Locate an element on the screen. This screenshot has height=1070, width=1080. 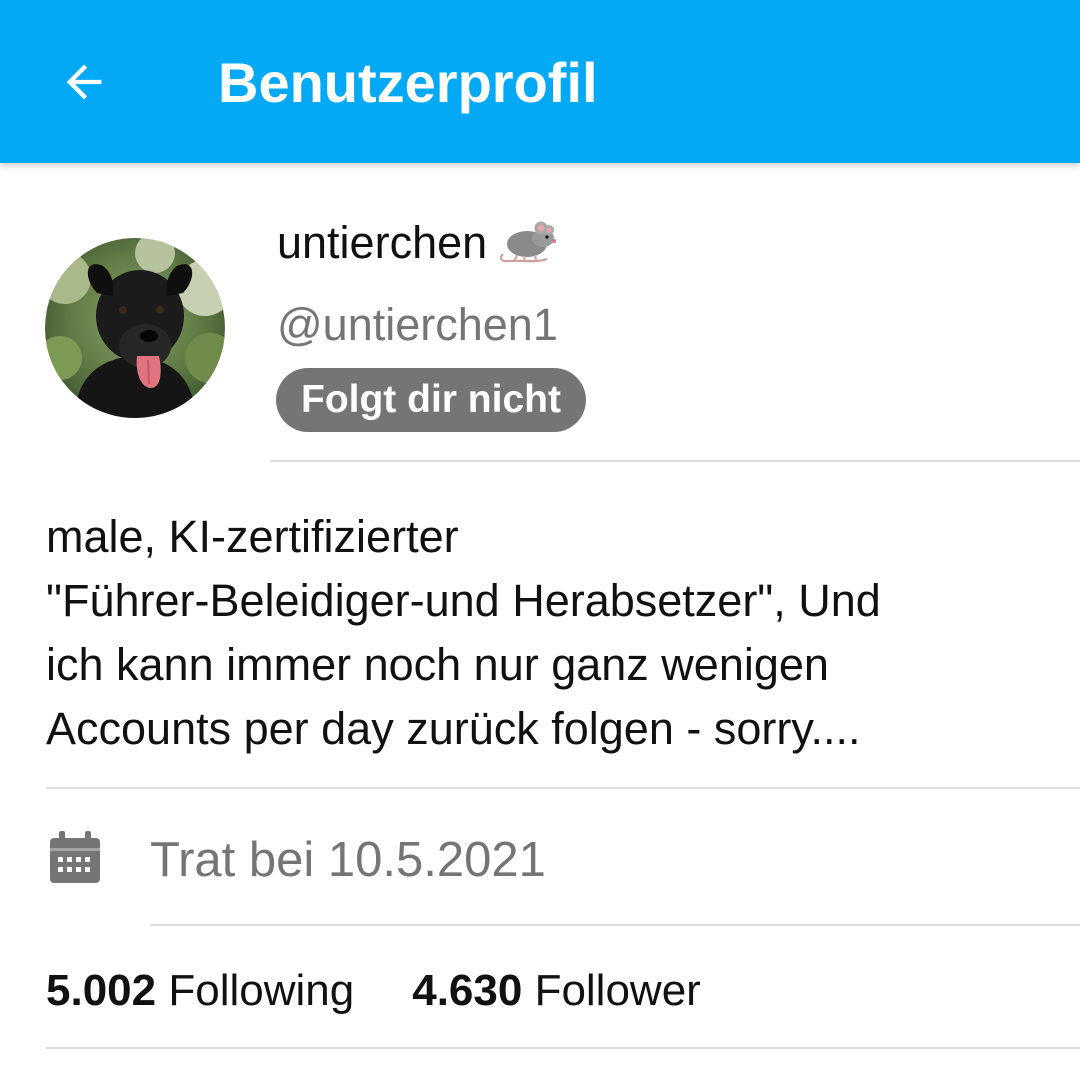
following-stat: 5.002 Following is located at coordinates (200, 991).